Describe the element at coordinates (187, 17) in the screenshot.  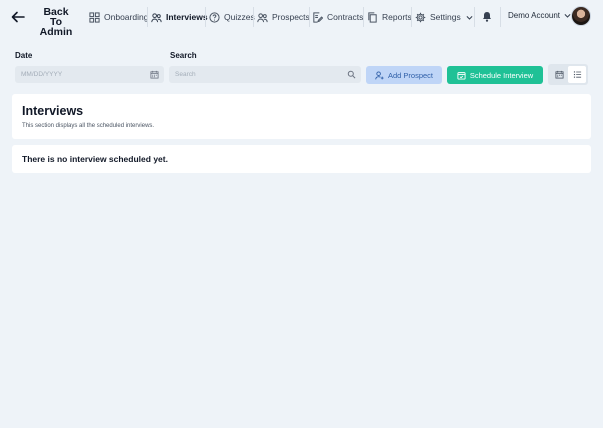
I see `nav-label: Interviews` at that location.